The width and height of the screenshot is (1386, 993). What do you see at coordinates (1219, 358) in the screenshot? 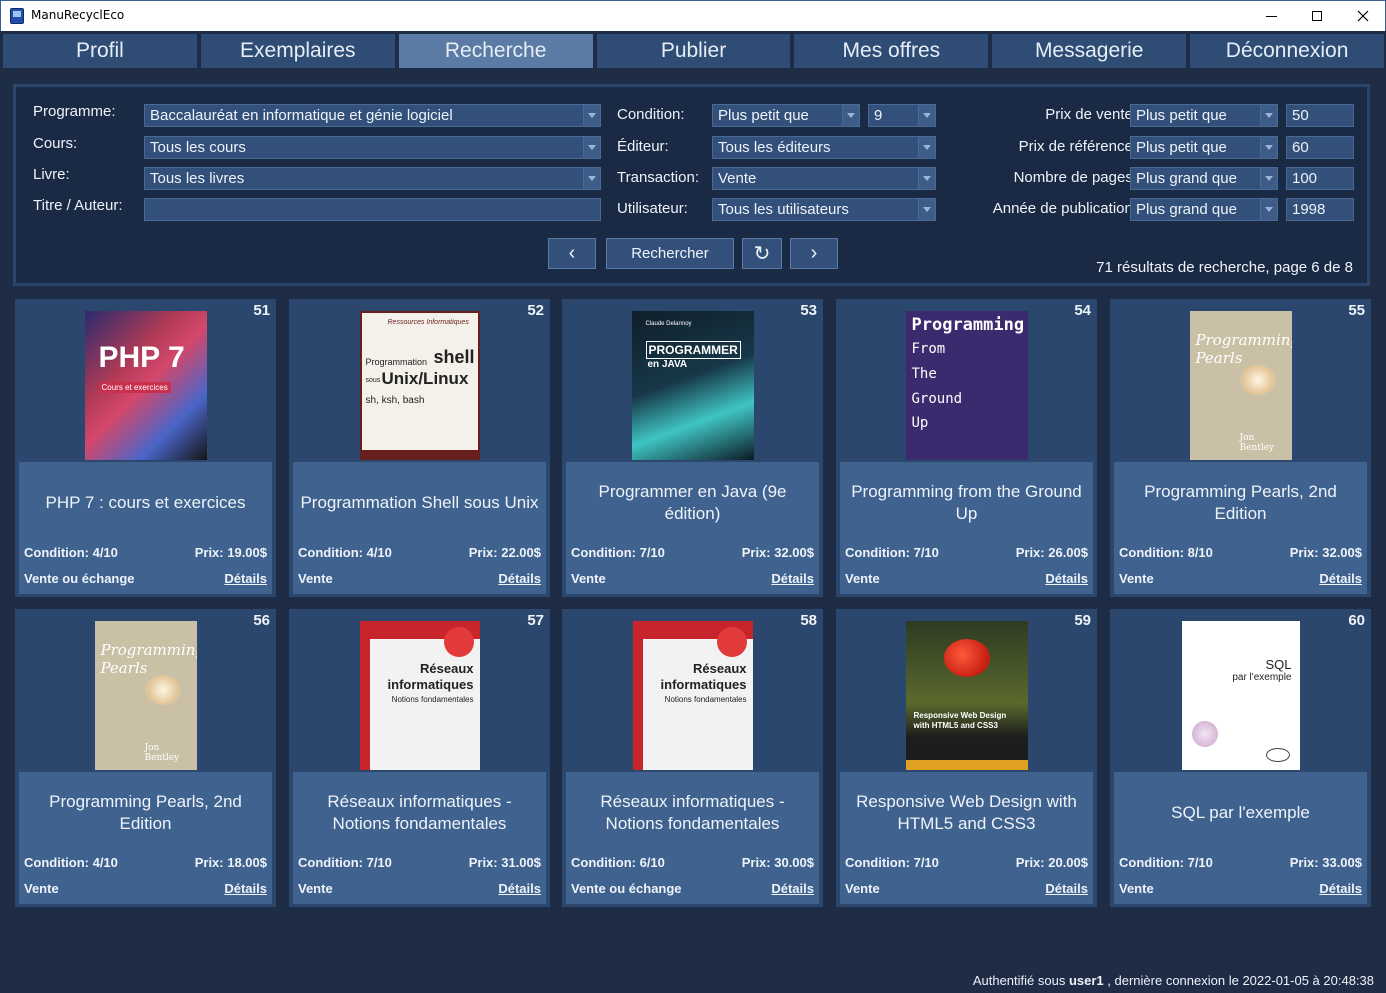
I see `cover-line-2: Pearls` at bounding box center [1219, 358].